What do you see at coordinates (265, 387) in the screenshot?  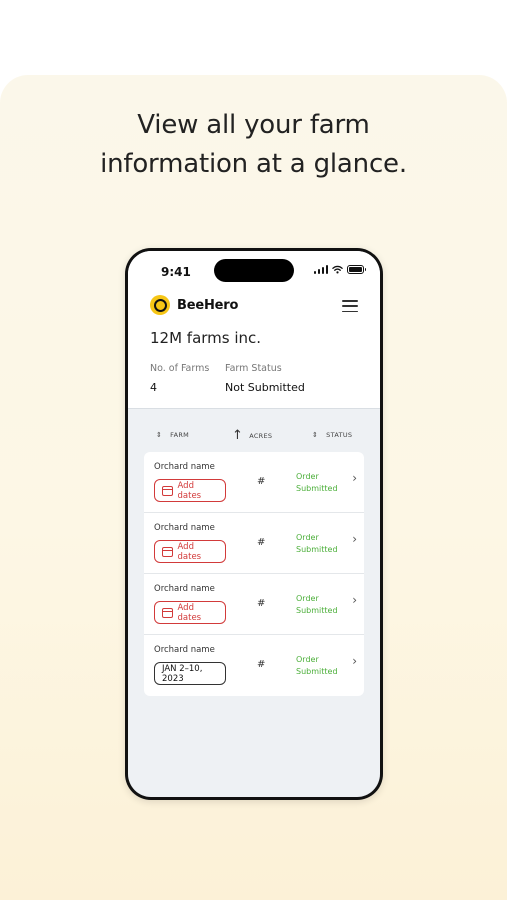 I see `stat-value: Not Submitted` at bounding box center [265, 387].